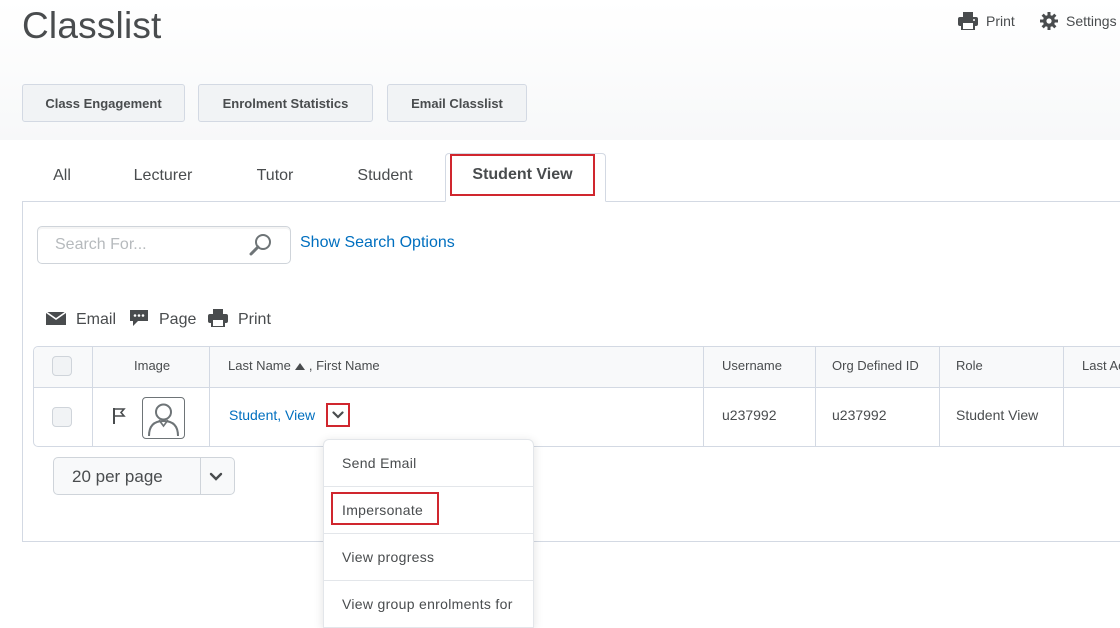 Image resolution: width=1120 pixels, height=628 pixels. Describe the element at coordinates (119, 418) in the screenshot. I see `flag-icon` at that location.